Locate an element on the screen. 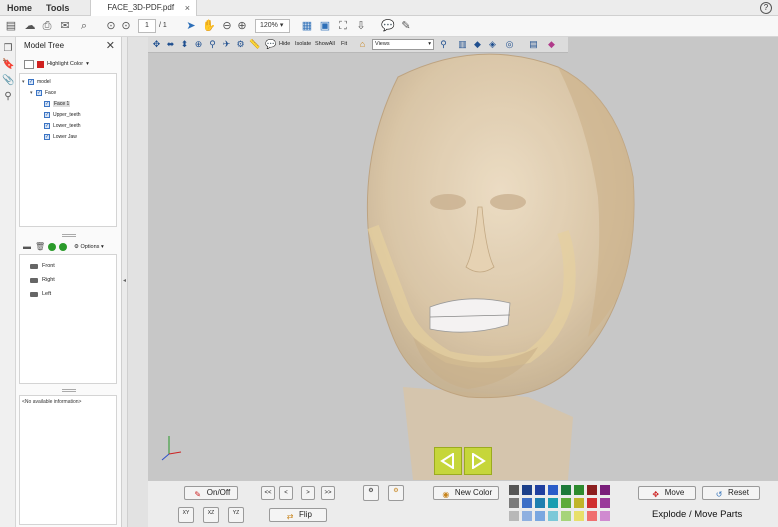  fit-page-icon: ▦ is located at coordinates (307, 26).